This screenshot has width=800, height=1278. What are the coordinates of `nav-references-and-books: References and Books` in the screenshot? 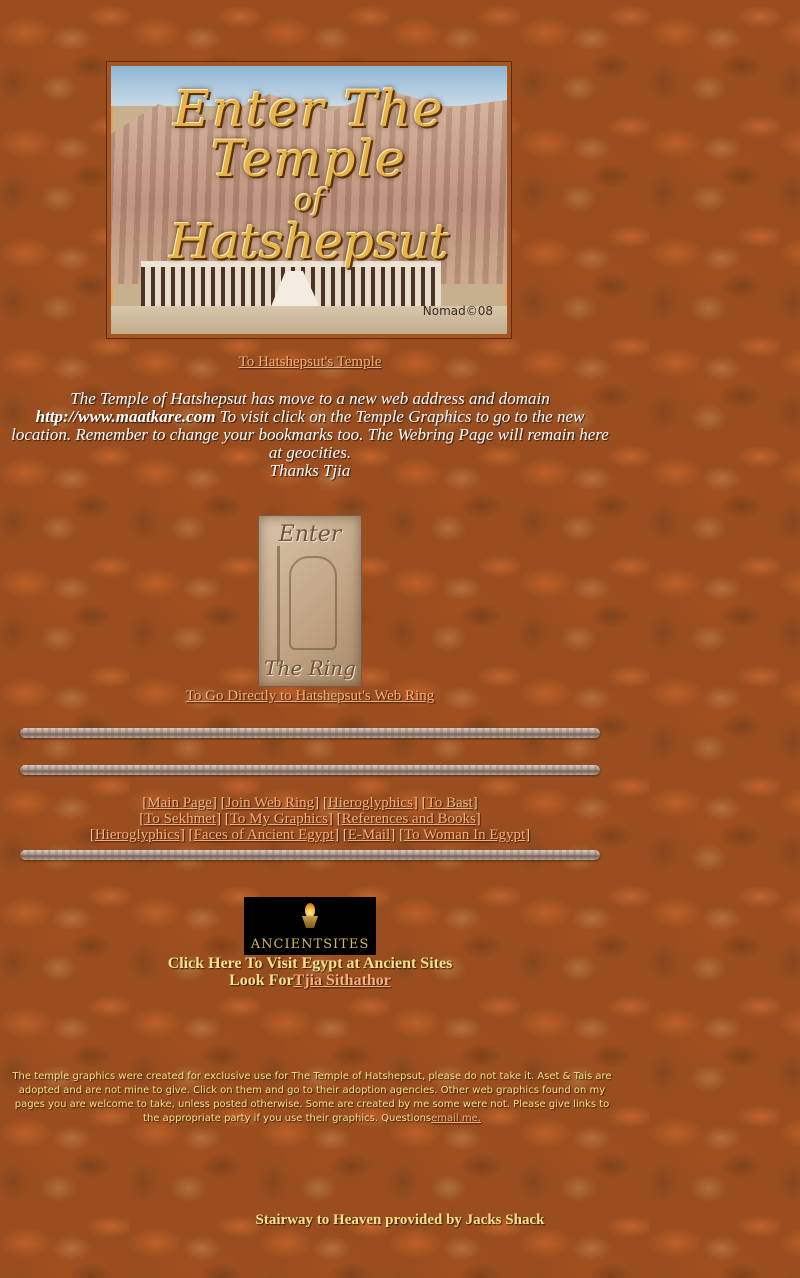 It's located at (409, 819).